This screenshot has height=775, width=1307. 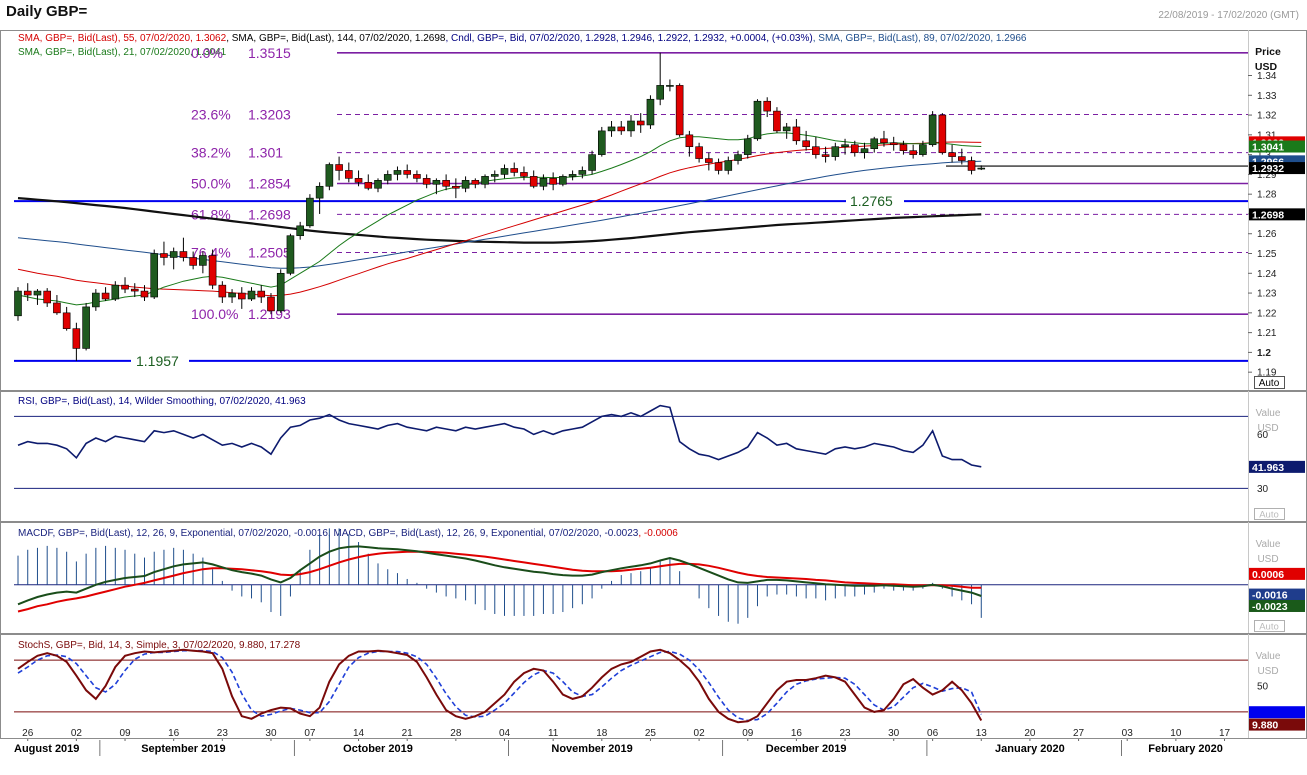 I want to click on stoch-tick-label: 50, so click(x=1263, y=687).